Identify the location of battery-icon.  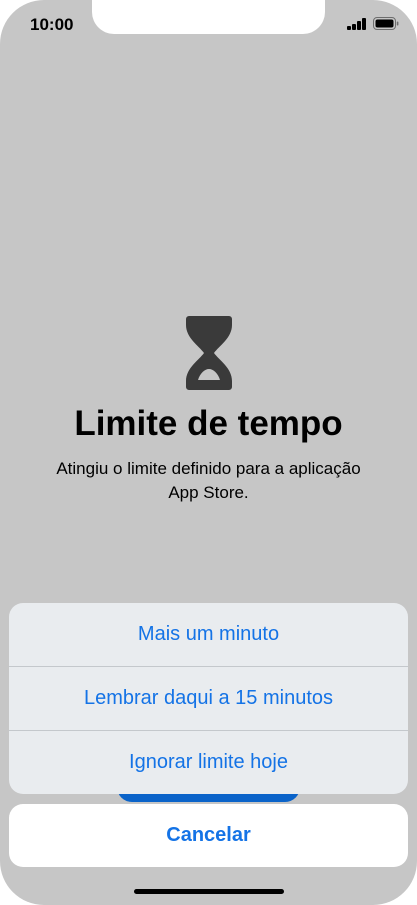
(386, 23).